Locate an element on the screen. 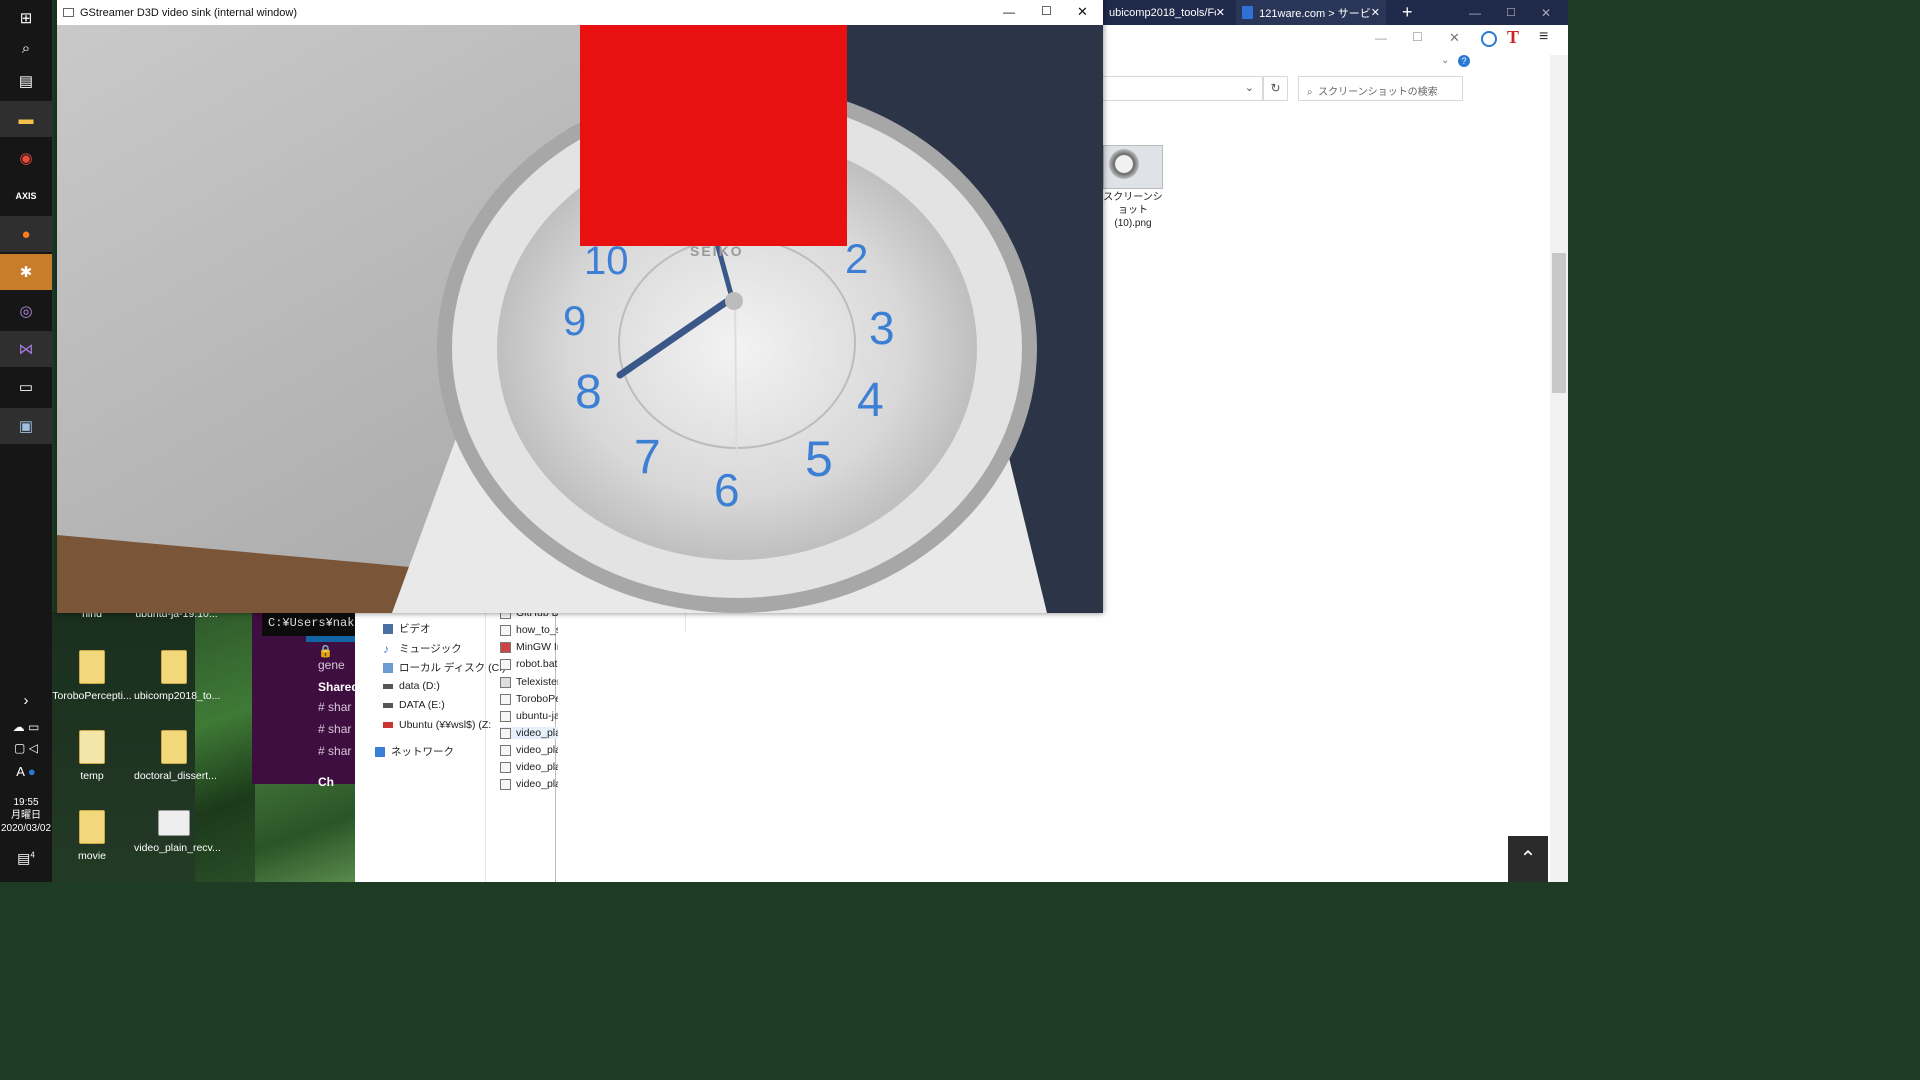 The image size is (1920, 1080). desktop-icon-temp: temp is located at coordinates (92, 756).